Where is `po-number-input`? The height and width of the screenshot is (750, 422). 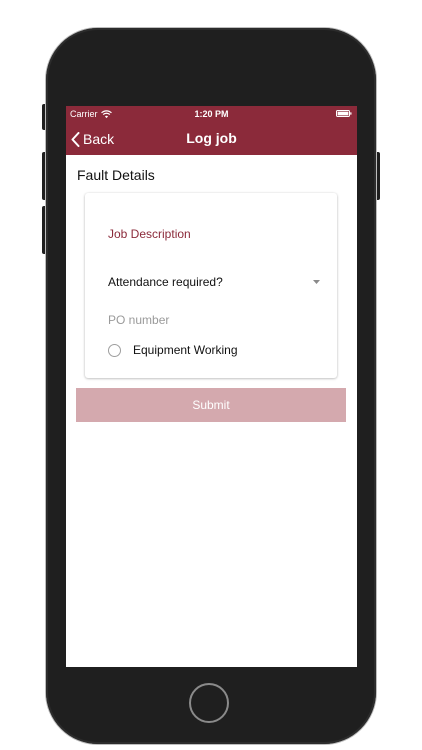
po-number-input is located at coordinates (208, 320).